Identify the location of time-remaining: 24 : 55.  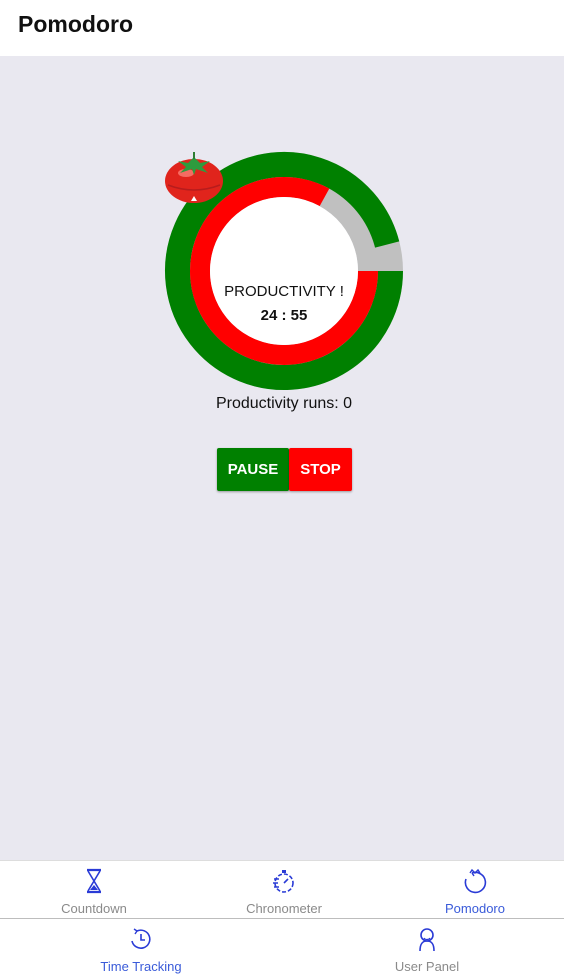
(284, 315).